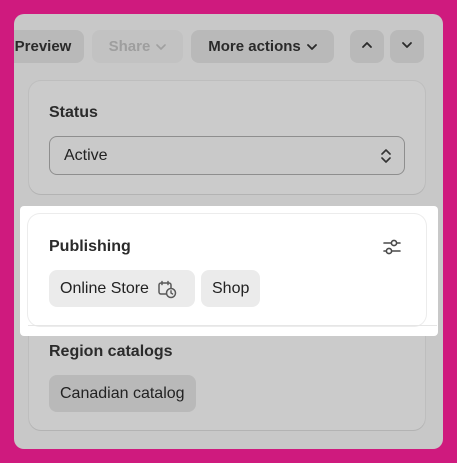  I want to click on chevron-up-icon, so click(367, 46).